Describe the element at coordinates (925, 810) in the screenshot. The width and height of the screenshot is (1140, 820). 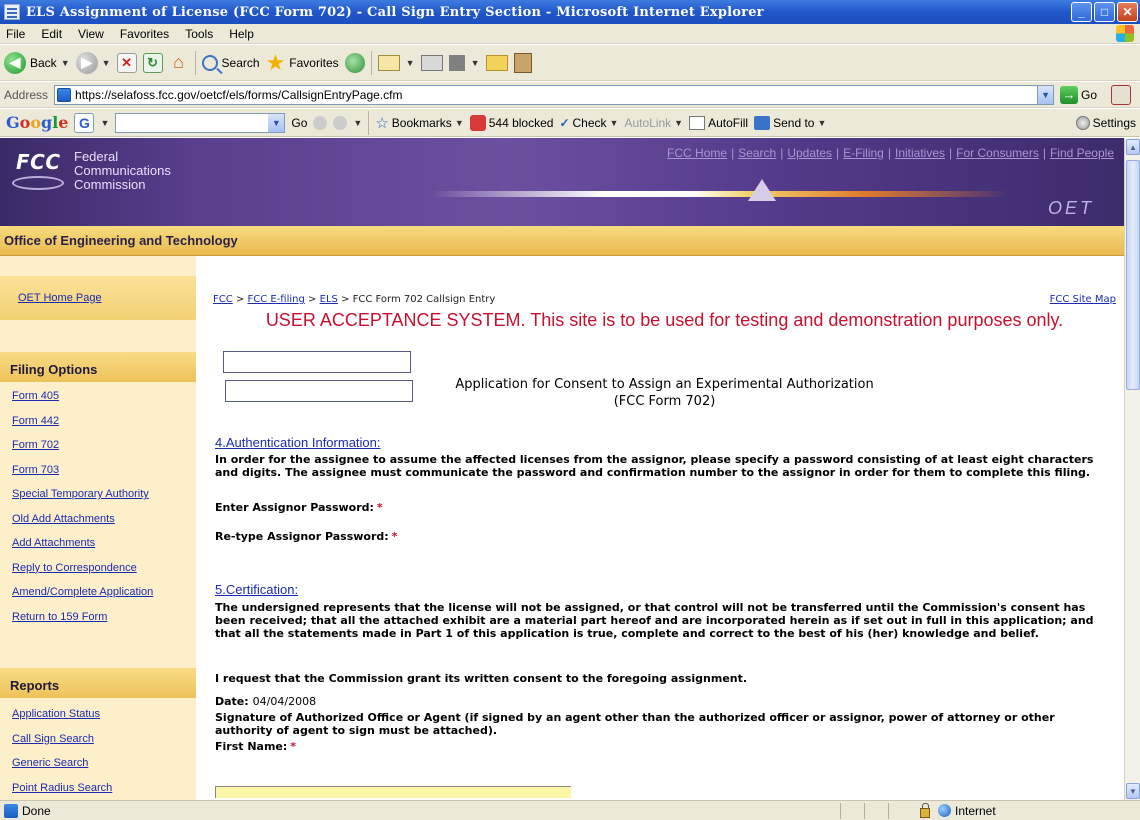
I see `lock-icon` at that location.